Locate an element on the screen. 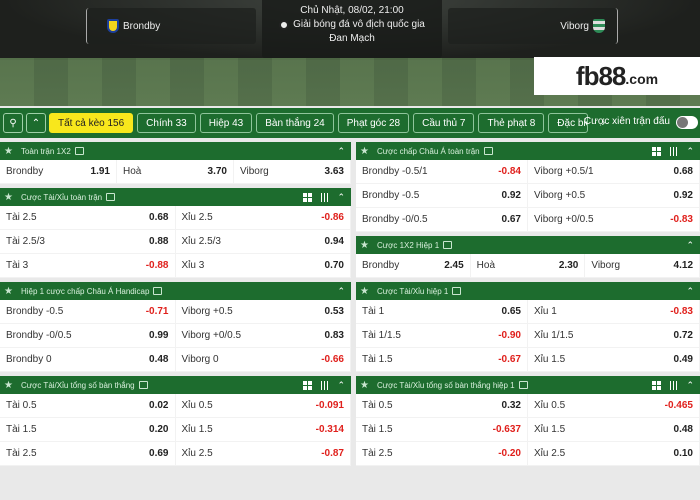  odds-cell: Tài 2.5/3 0.88 is located at coordinates (87, 241).